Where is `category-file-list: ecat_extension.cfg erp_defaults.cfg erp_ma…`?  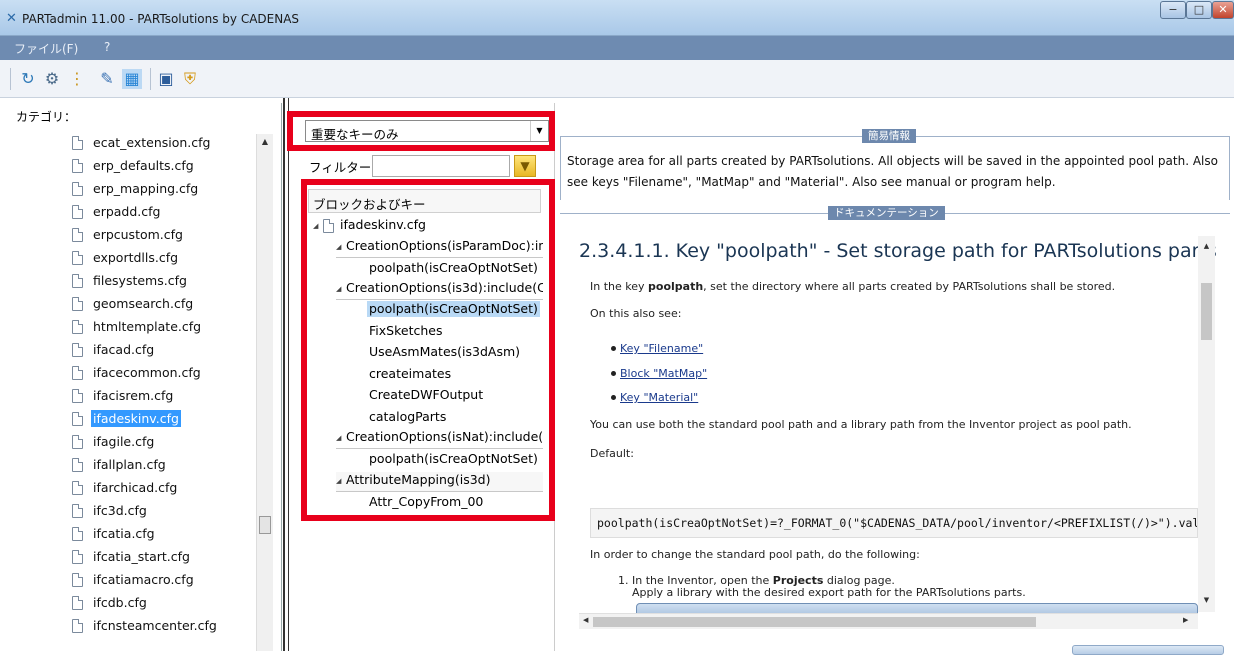 category-file-list: ecat_extension.cfg erp_defaults.cfg erp_ma… is located at coordinates (164, 384).